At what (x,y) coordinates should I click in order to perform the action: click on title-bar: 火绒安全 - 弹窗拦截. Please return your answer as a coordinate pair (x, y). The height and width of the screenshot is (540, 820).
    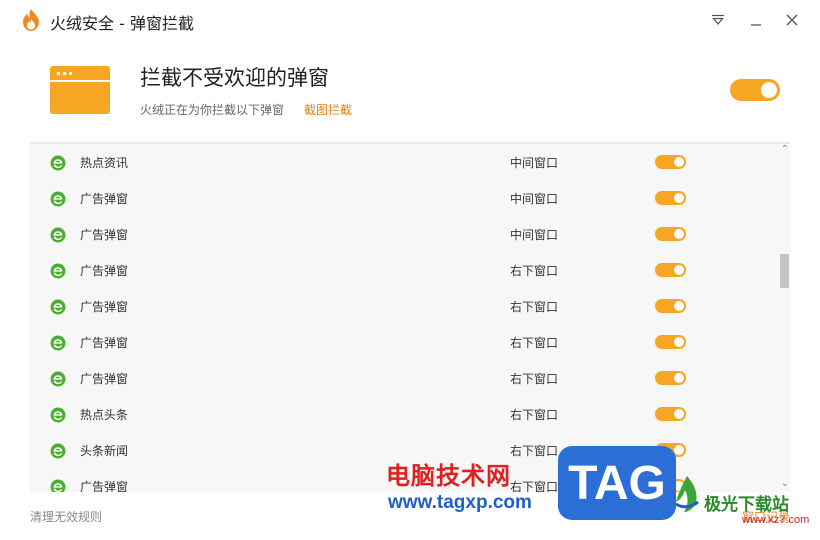
    Looking at the image, I should click on (410, 20).